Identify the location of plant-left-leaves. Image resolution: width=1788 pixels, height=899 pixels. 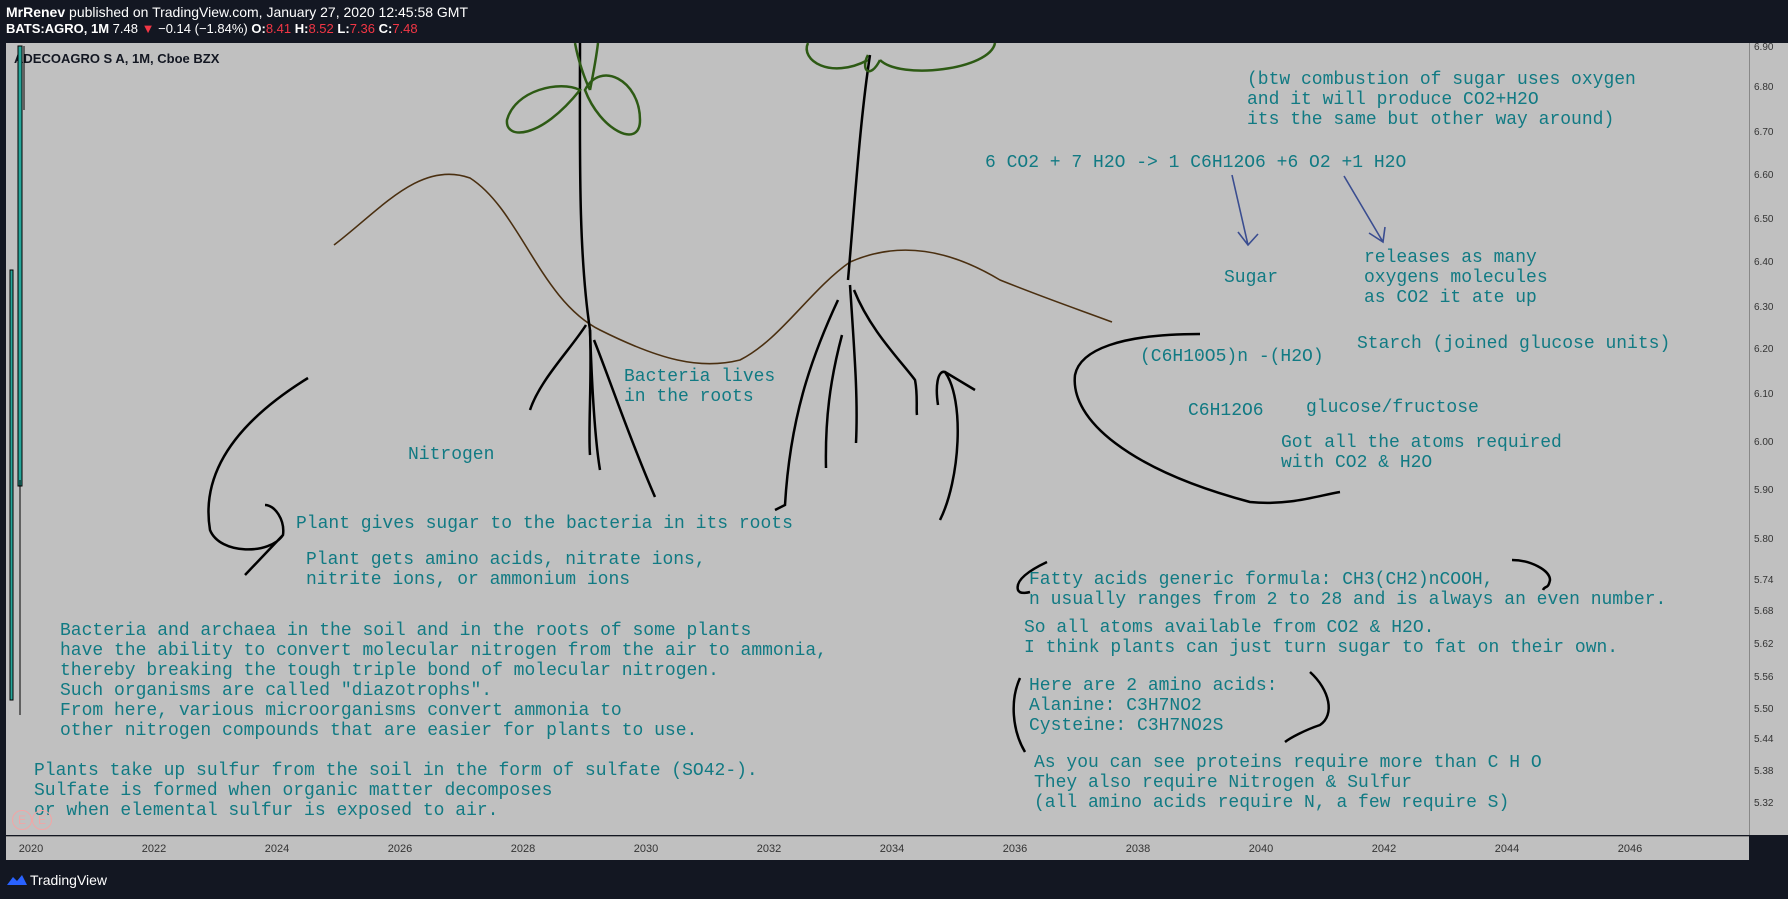
(573, 89).